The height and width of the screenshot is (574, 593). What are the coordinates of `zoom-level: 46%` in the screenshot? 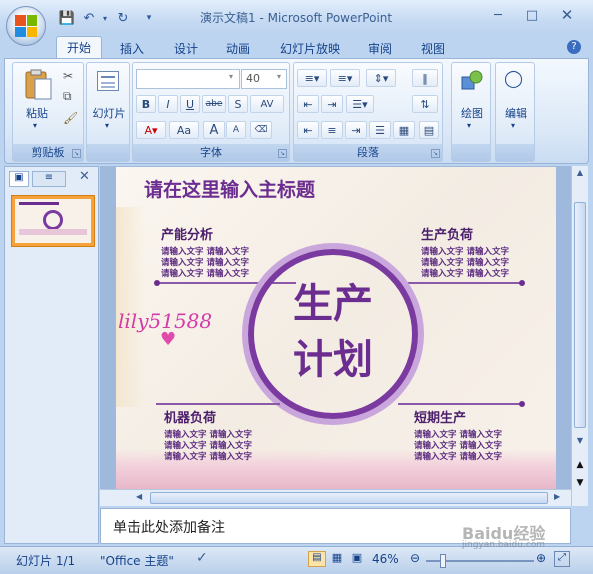 It's located at (385, 559).